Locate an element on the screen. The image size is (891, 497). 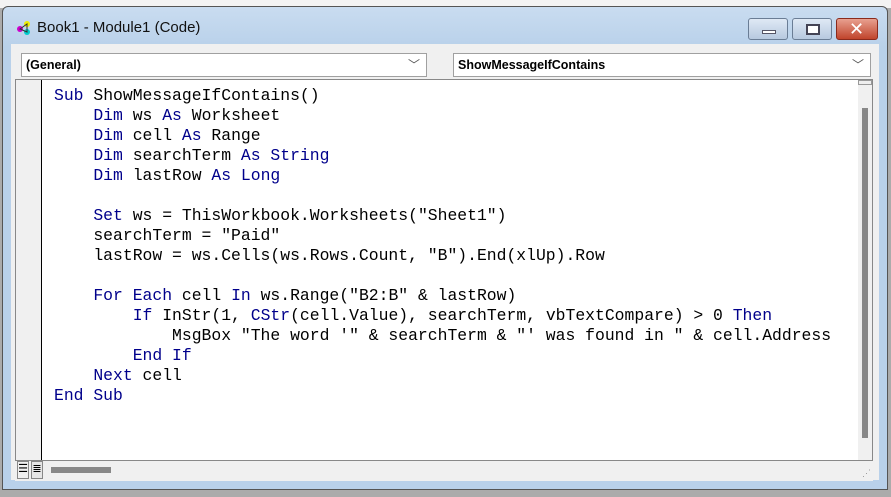
code-token: Worksheet is located at coordinates (236, 115).